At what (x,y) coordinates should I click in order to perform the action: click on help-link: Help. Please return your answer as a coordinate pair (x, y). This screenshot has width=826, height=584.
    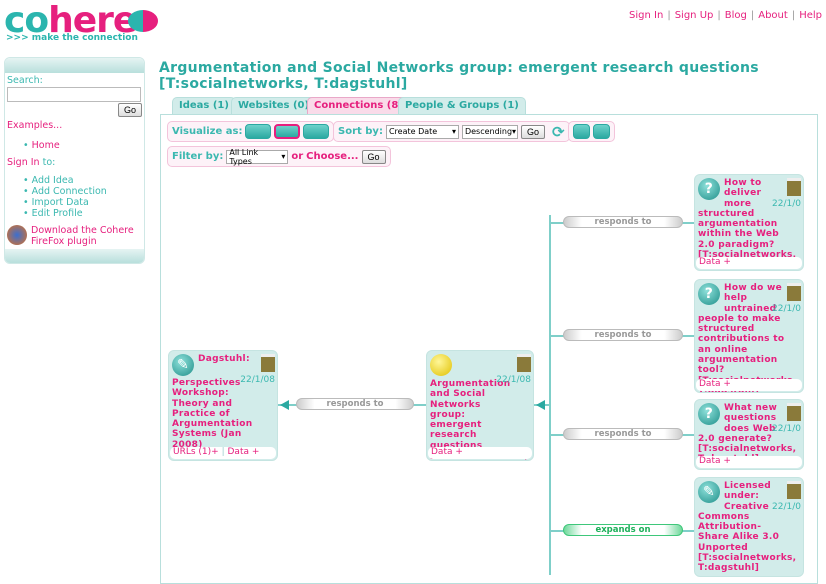
    Looking at the image, I should click on (810, 15).